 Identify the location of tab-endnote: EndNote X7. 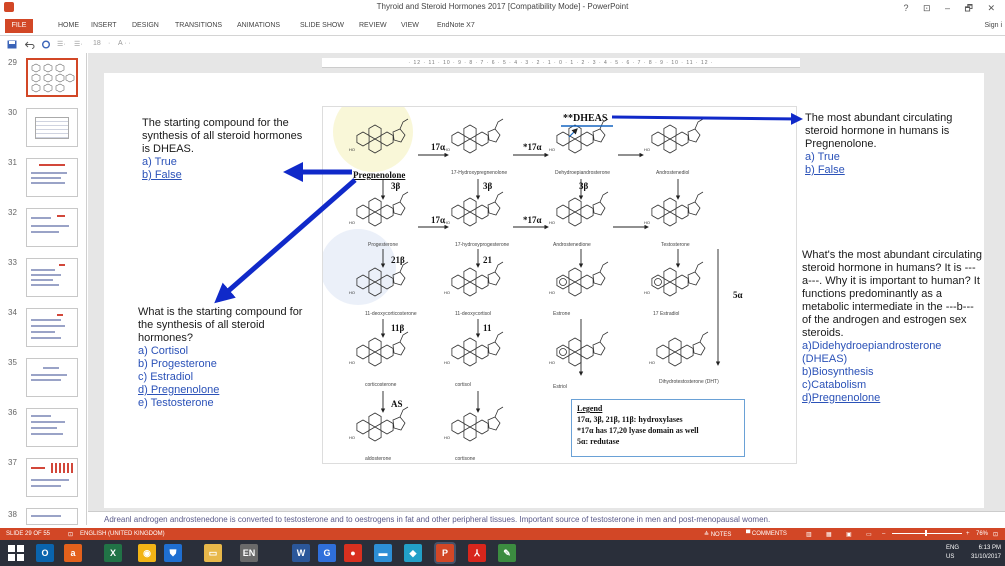
(456, 25).